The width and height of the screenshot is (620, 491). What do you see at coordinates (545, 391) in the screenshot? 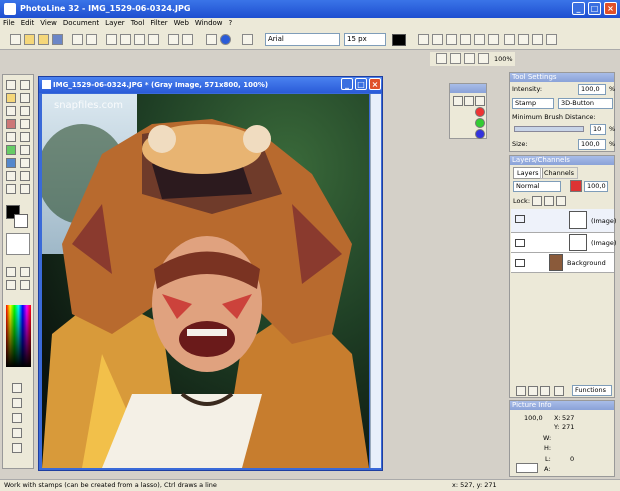
I see `delete-layer-icon` at bounding box center [545, 391].